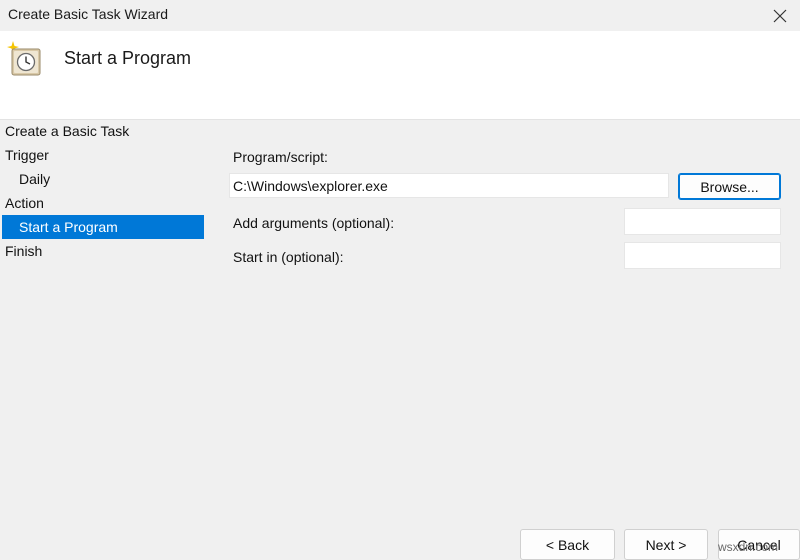 The width and height of the screenshot is (800, 560). What do you see at coordinates (88, 14) in the screenshot?
I see `window-title: Create Basic Task Wizard` at bounding box center [88, 14].